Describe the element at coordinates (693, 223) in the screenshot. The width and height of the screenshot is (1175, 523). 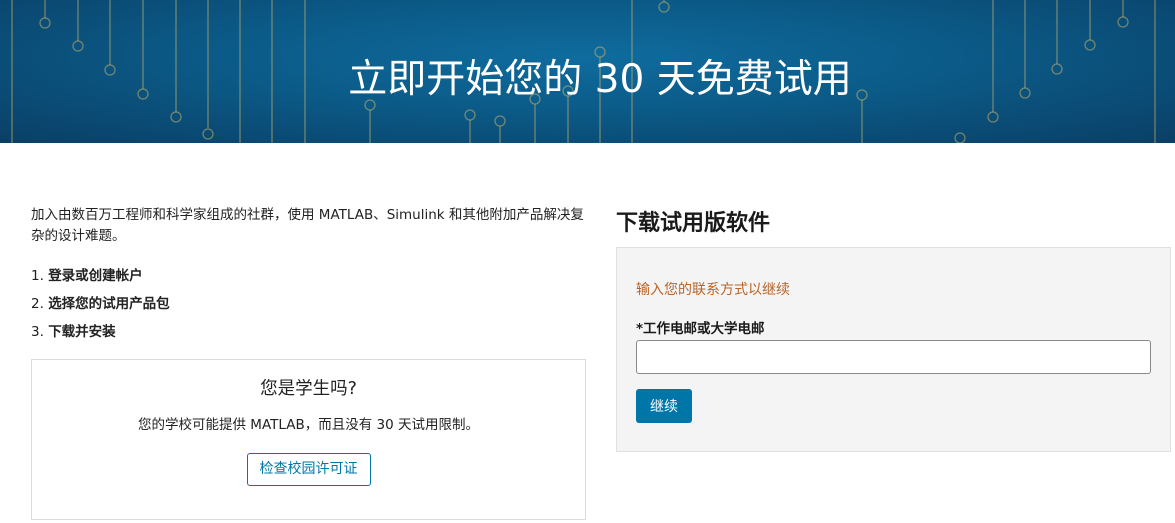
I see `download-heading: 下载试用版软件` at that location.